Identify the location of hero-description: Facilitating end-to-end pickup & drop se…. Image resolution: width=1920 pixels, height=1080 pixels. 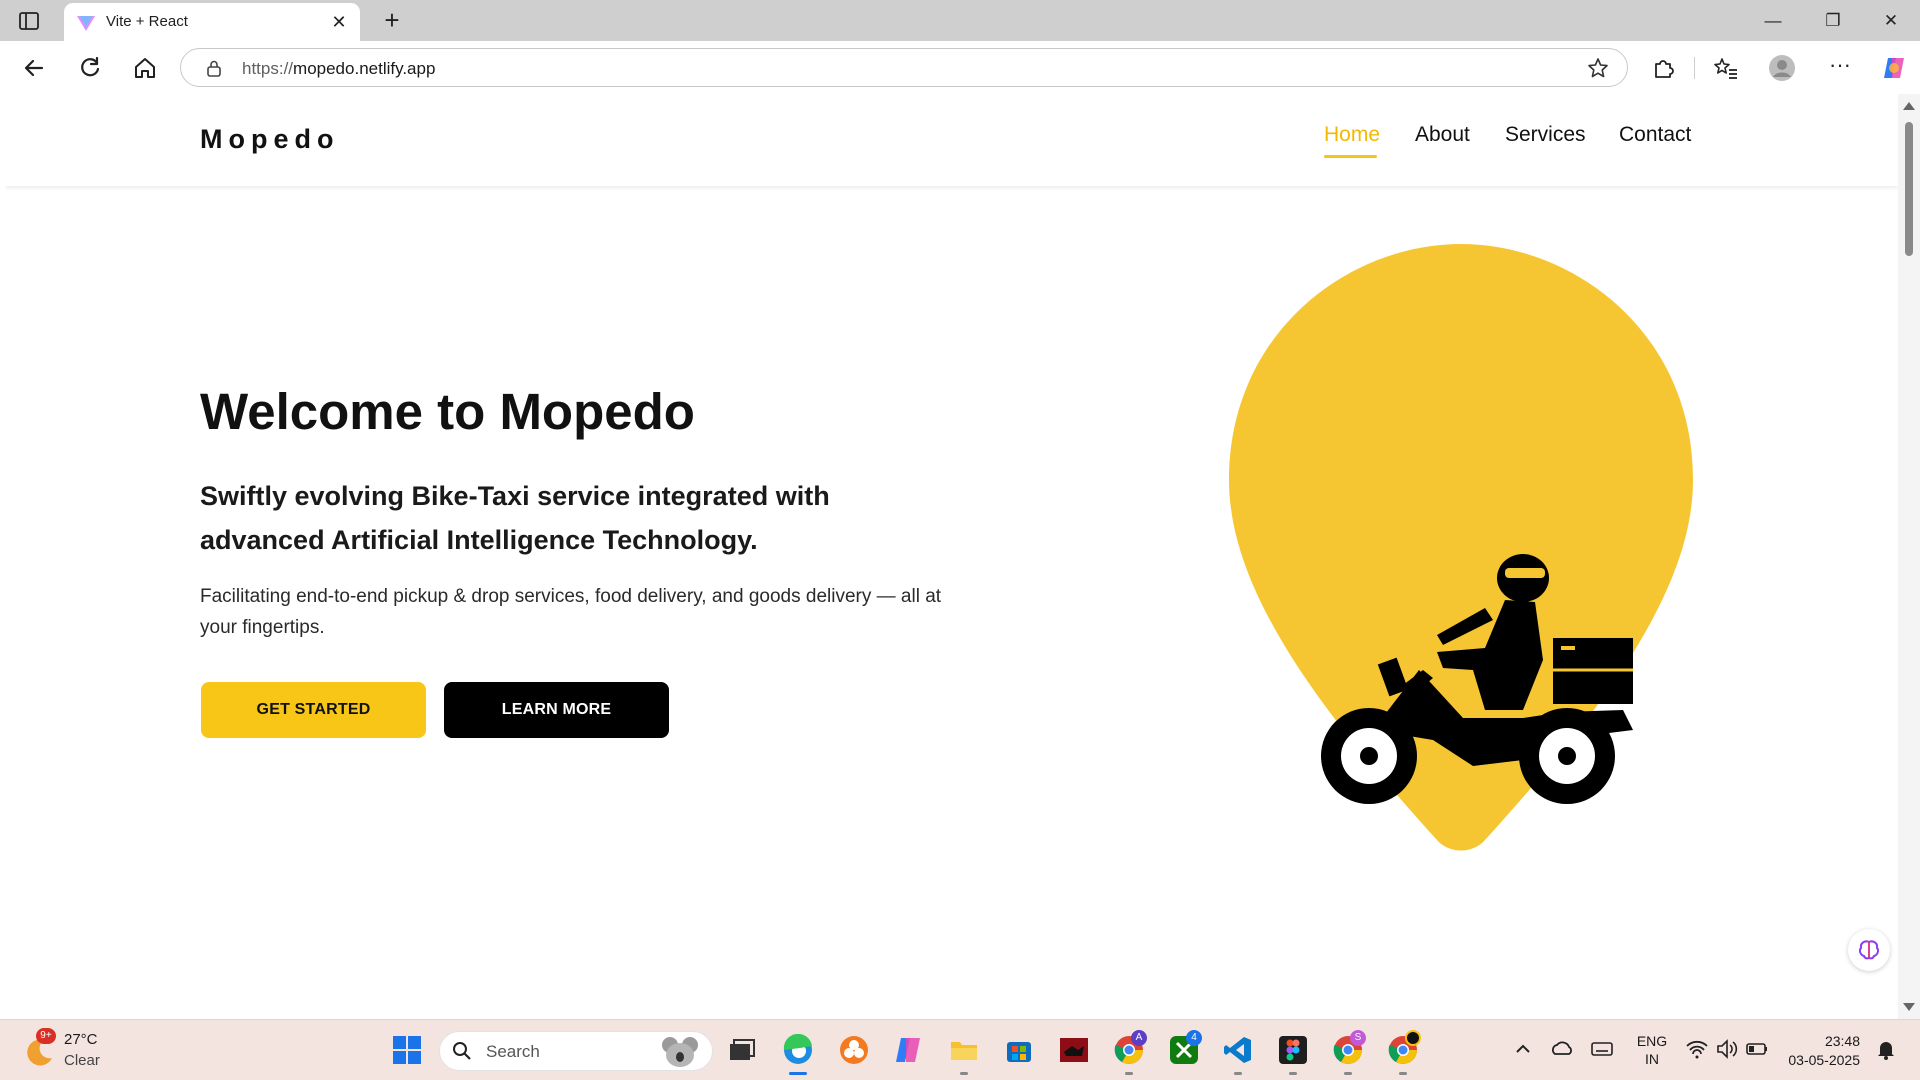
(571, 612).